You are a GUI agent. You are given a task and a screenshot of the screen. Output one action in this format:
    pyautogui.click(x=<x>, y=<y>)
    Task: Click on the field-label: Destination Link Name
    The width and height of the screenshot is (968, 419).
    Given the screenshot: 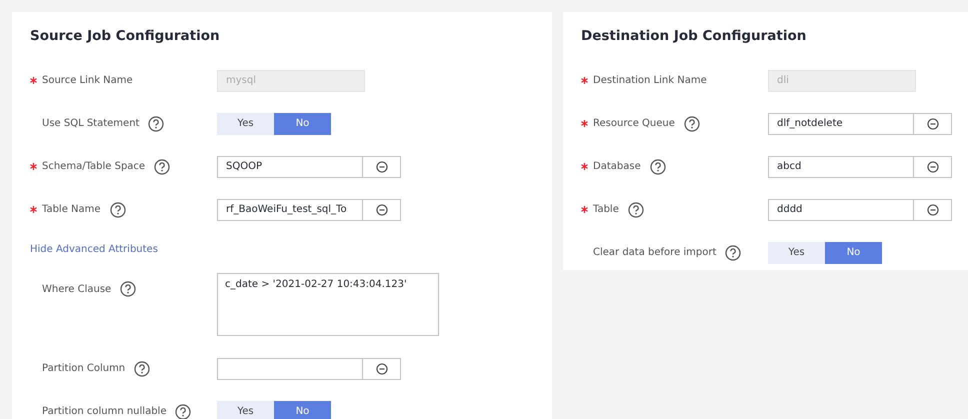 What is the action you would take?
    pyautogui.click(x=650, y=80)
    